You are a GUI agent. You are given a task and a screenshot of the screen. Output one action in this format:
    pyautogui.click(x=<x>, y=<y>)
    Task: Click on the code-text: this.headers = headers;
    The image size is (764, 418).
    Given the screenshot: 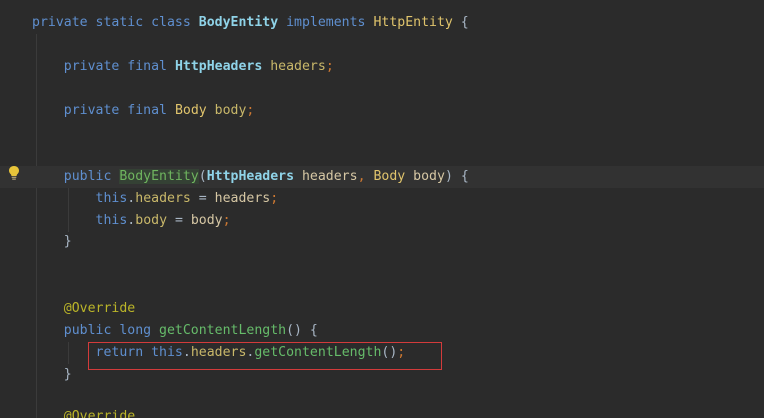 What is the action you would take?
    pyautogui.click(x=155, y=199)
    